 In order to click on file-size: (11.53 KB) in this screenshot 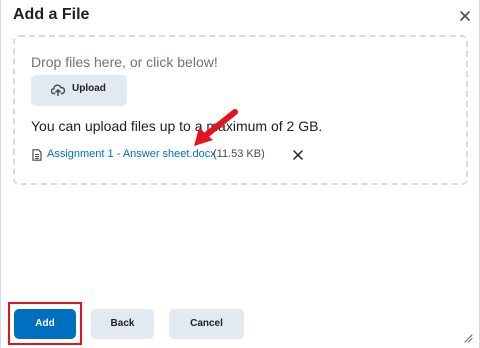, I will do `click(239, 154)`.